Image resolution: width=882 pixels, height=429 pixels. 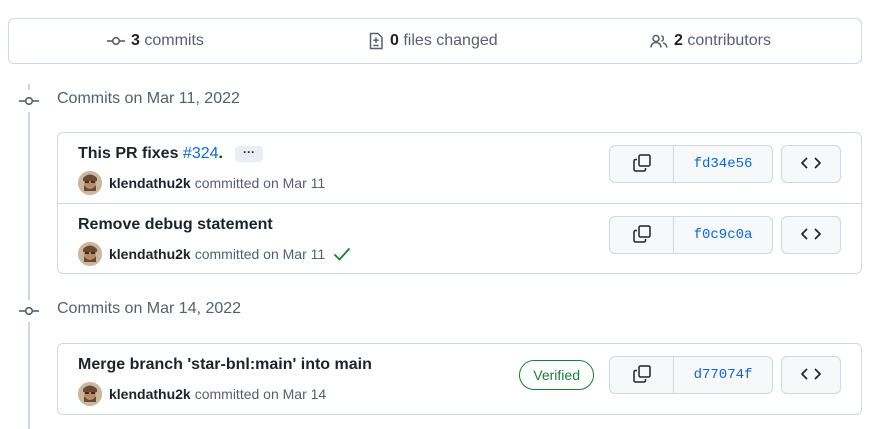 What do you see at coordinates (248, 154) in the screenshot?
I see `expand-message-button: ···` at bounding box center [248, 154].